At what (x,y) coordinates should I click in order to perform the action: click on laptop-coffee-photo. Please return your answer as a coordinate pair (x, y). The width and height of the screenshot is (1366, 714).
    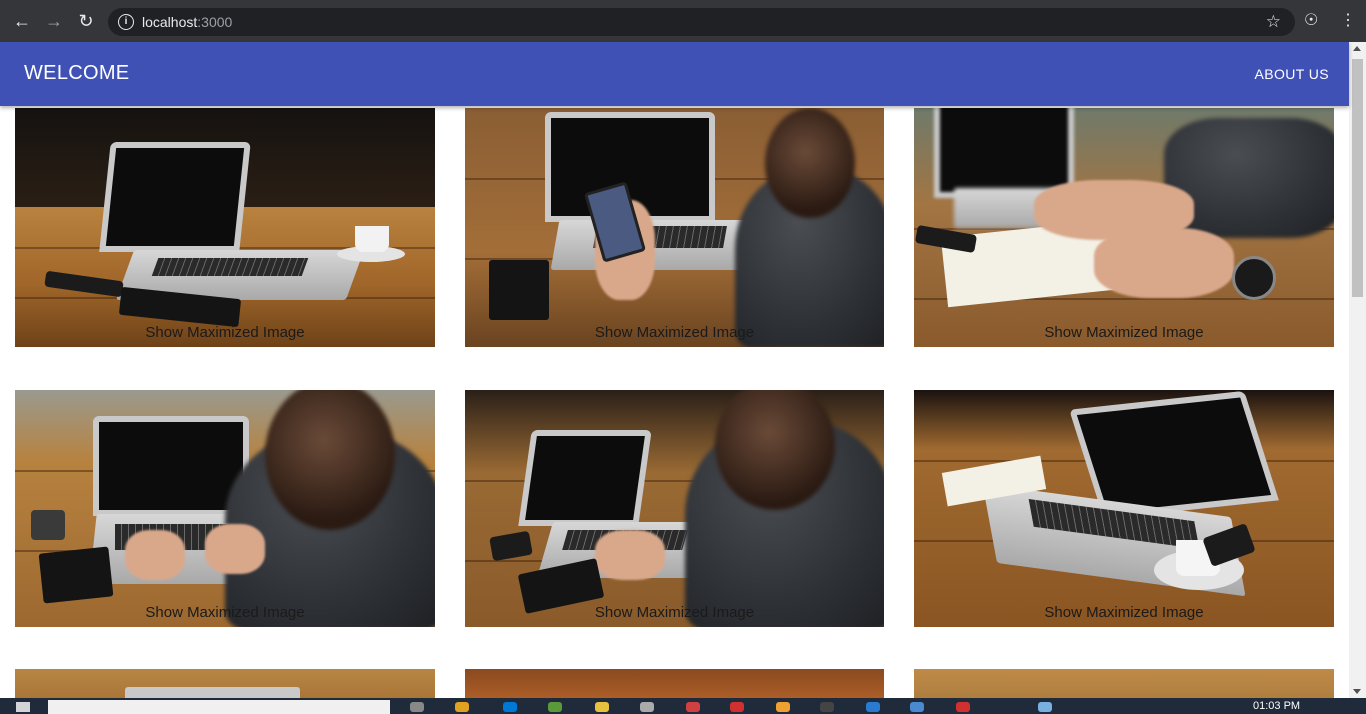
    Looking at the image, I should click on (1124, 508).